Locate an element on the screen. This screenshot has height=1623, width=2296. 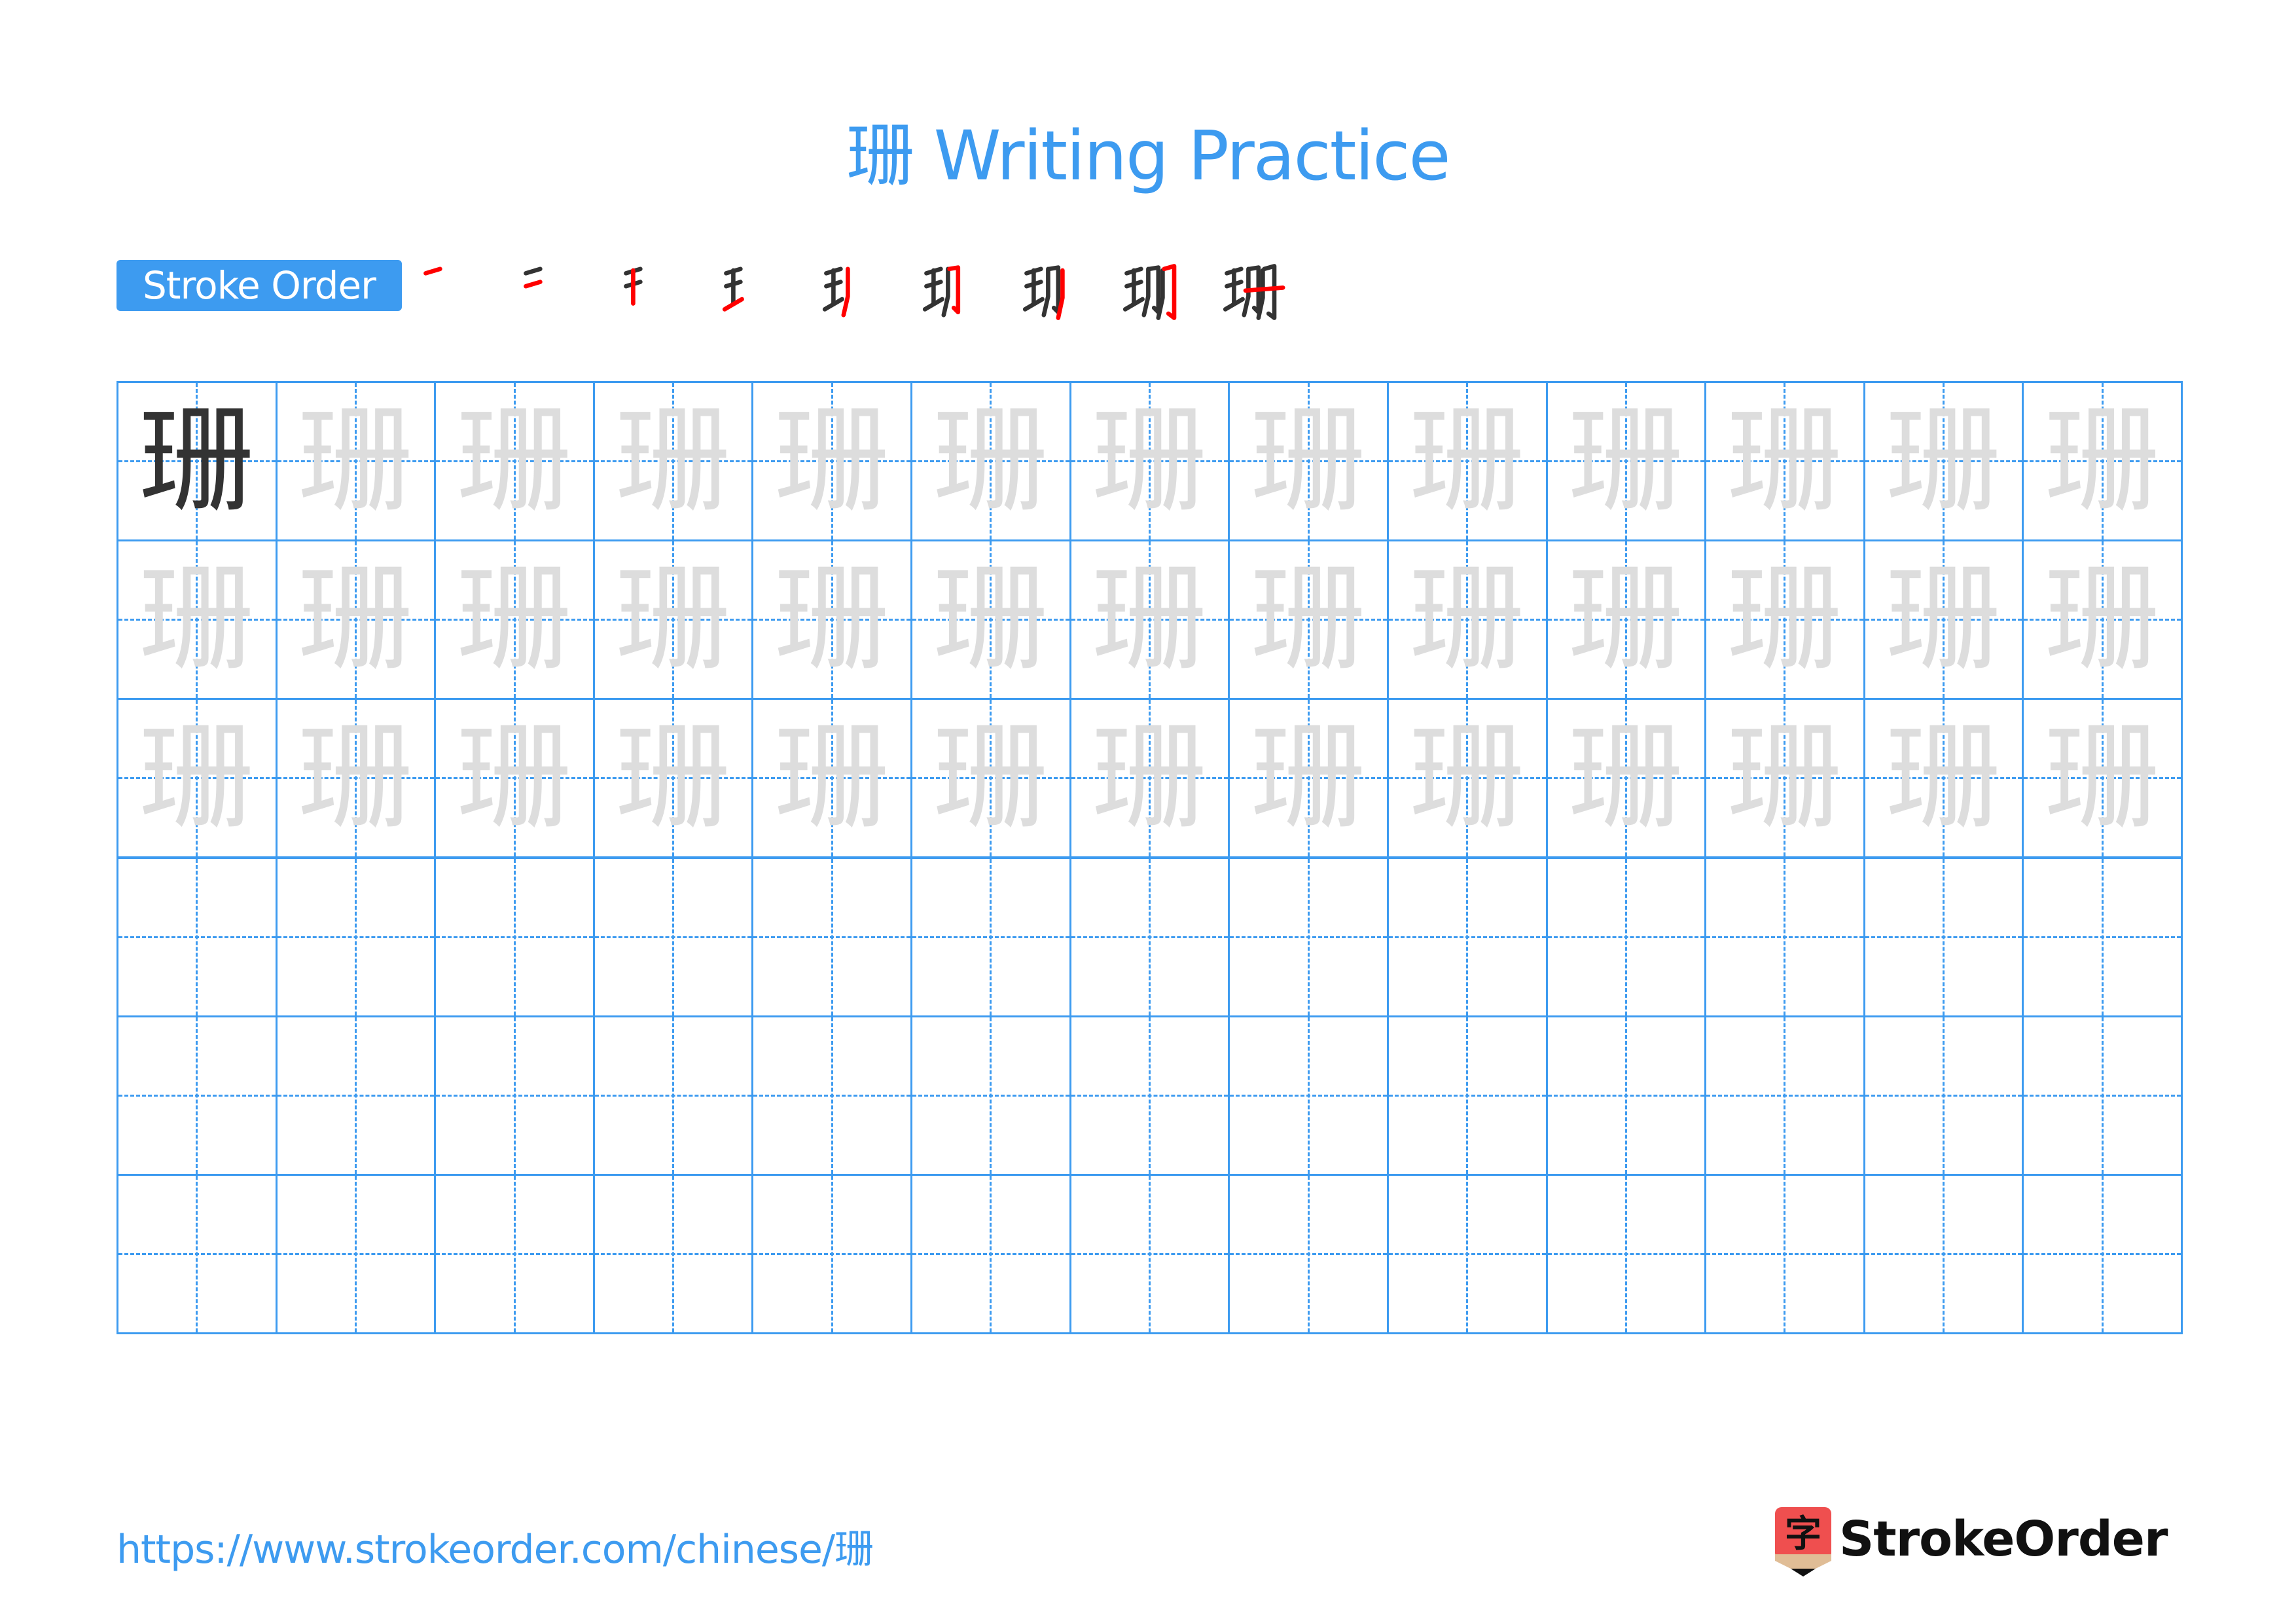
pencil-zi-logo-icon: 字 is located at coordinates (1803, 1542).